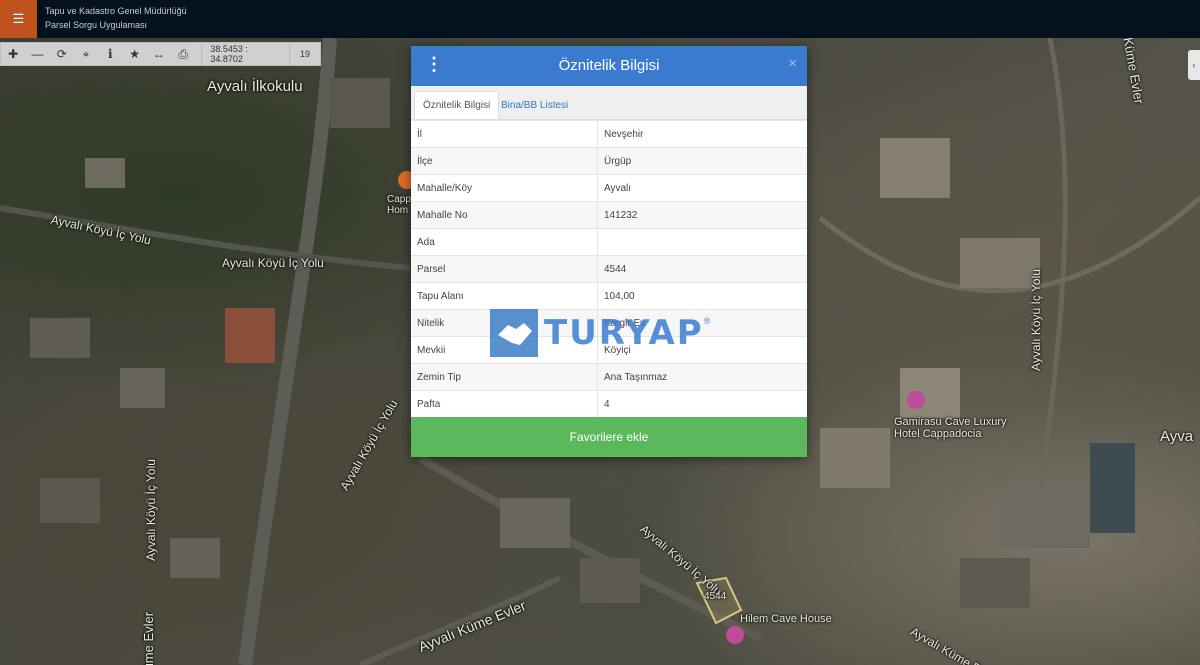  What do you see at coordinates (702, 215) in the screenshot?
I see `attribute-value: 141232` at bounding box center [702, 215].